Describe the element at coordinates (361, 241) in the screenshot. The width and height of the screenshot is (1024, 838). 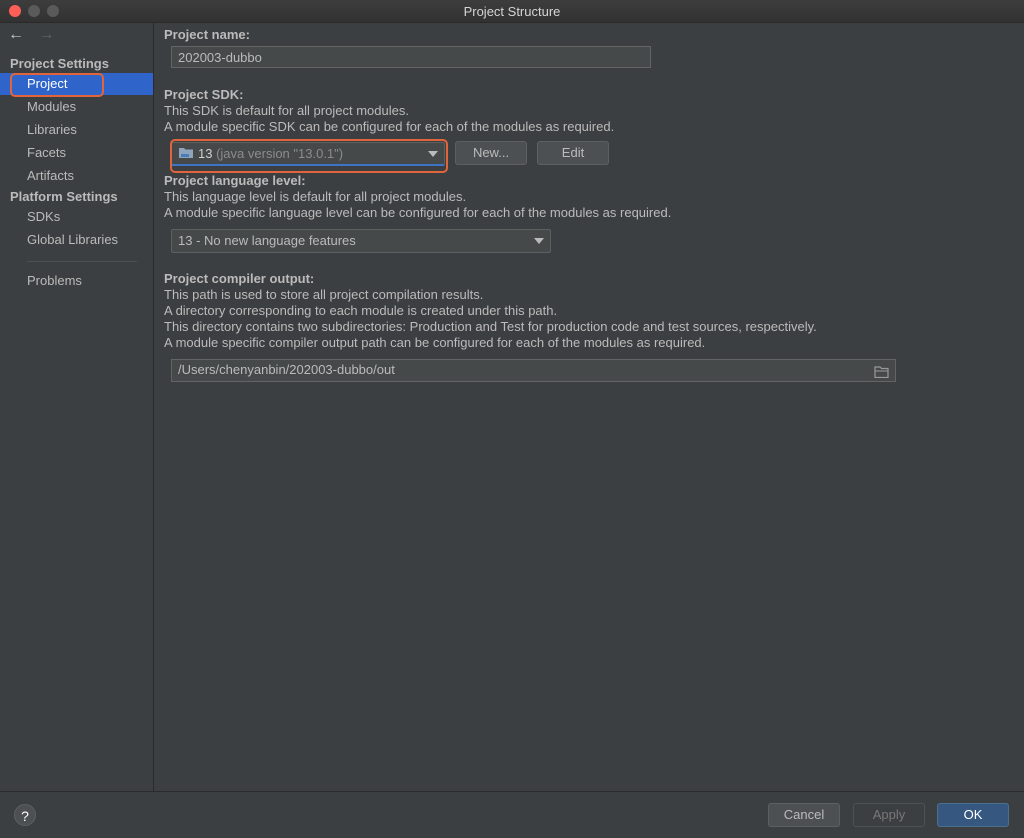
I see `language-level-dropdown: 13 - No new language features` at that location.